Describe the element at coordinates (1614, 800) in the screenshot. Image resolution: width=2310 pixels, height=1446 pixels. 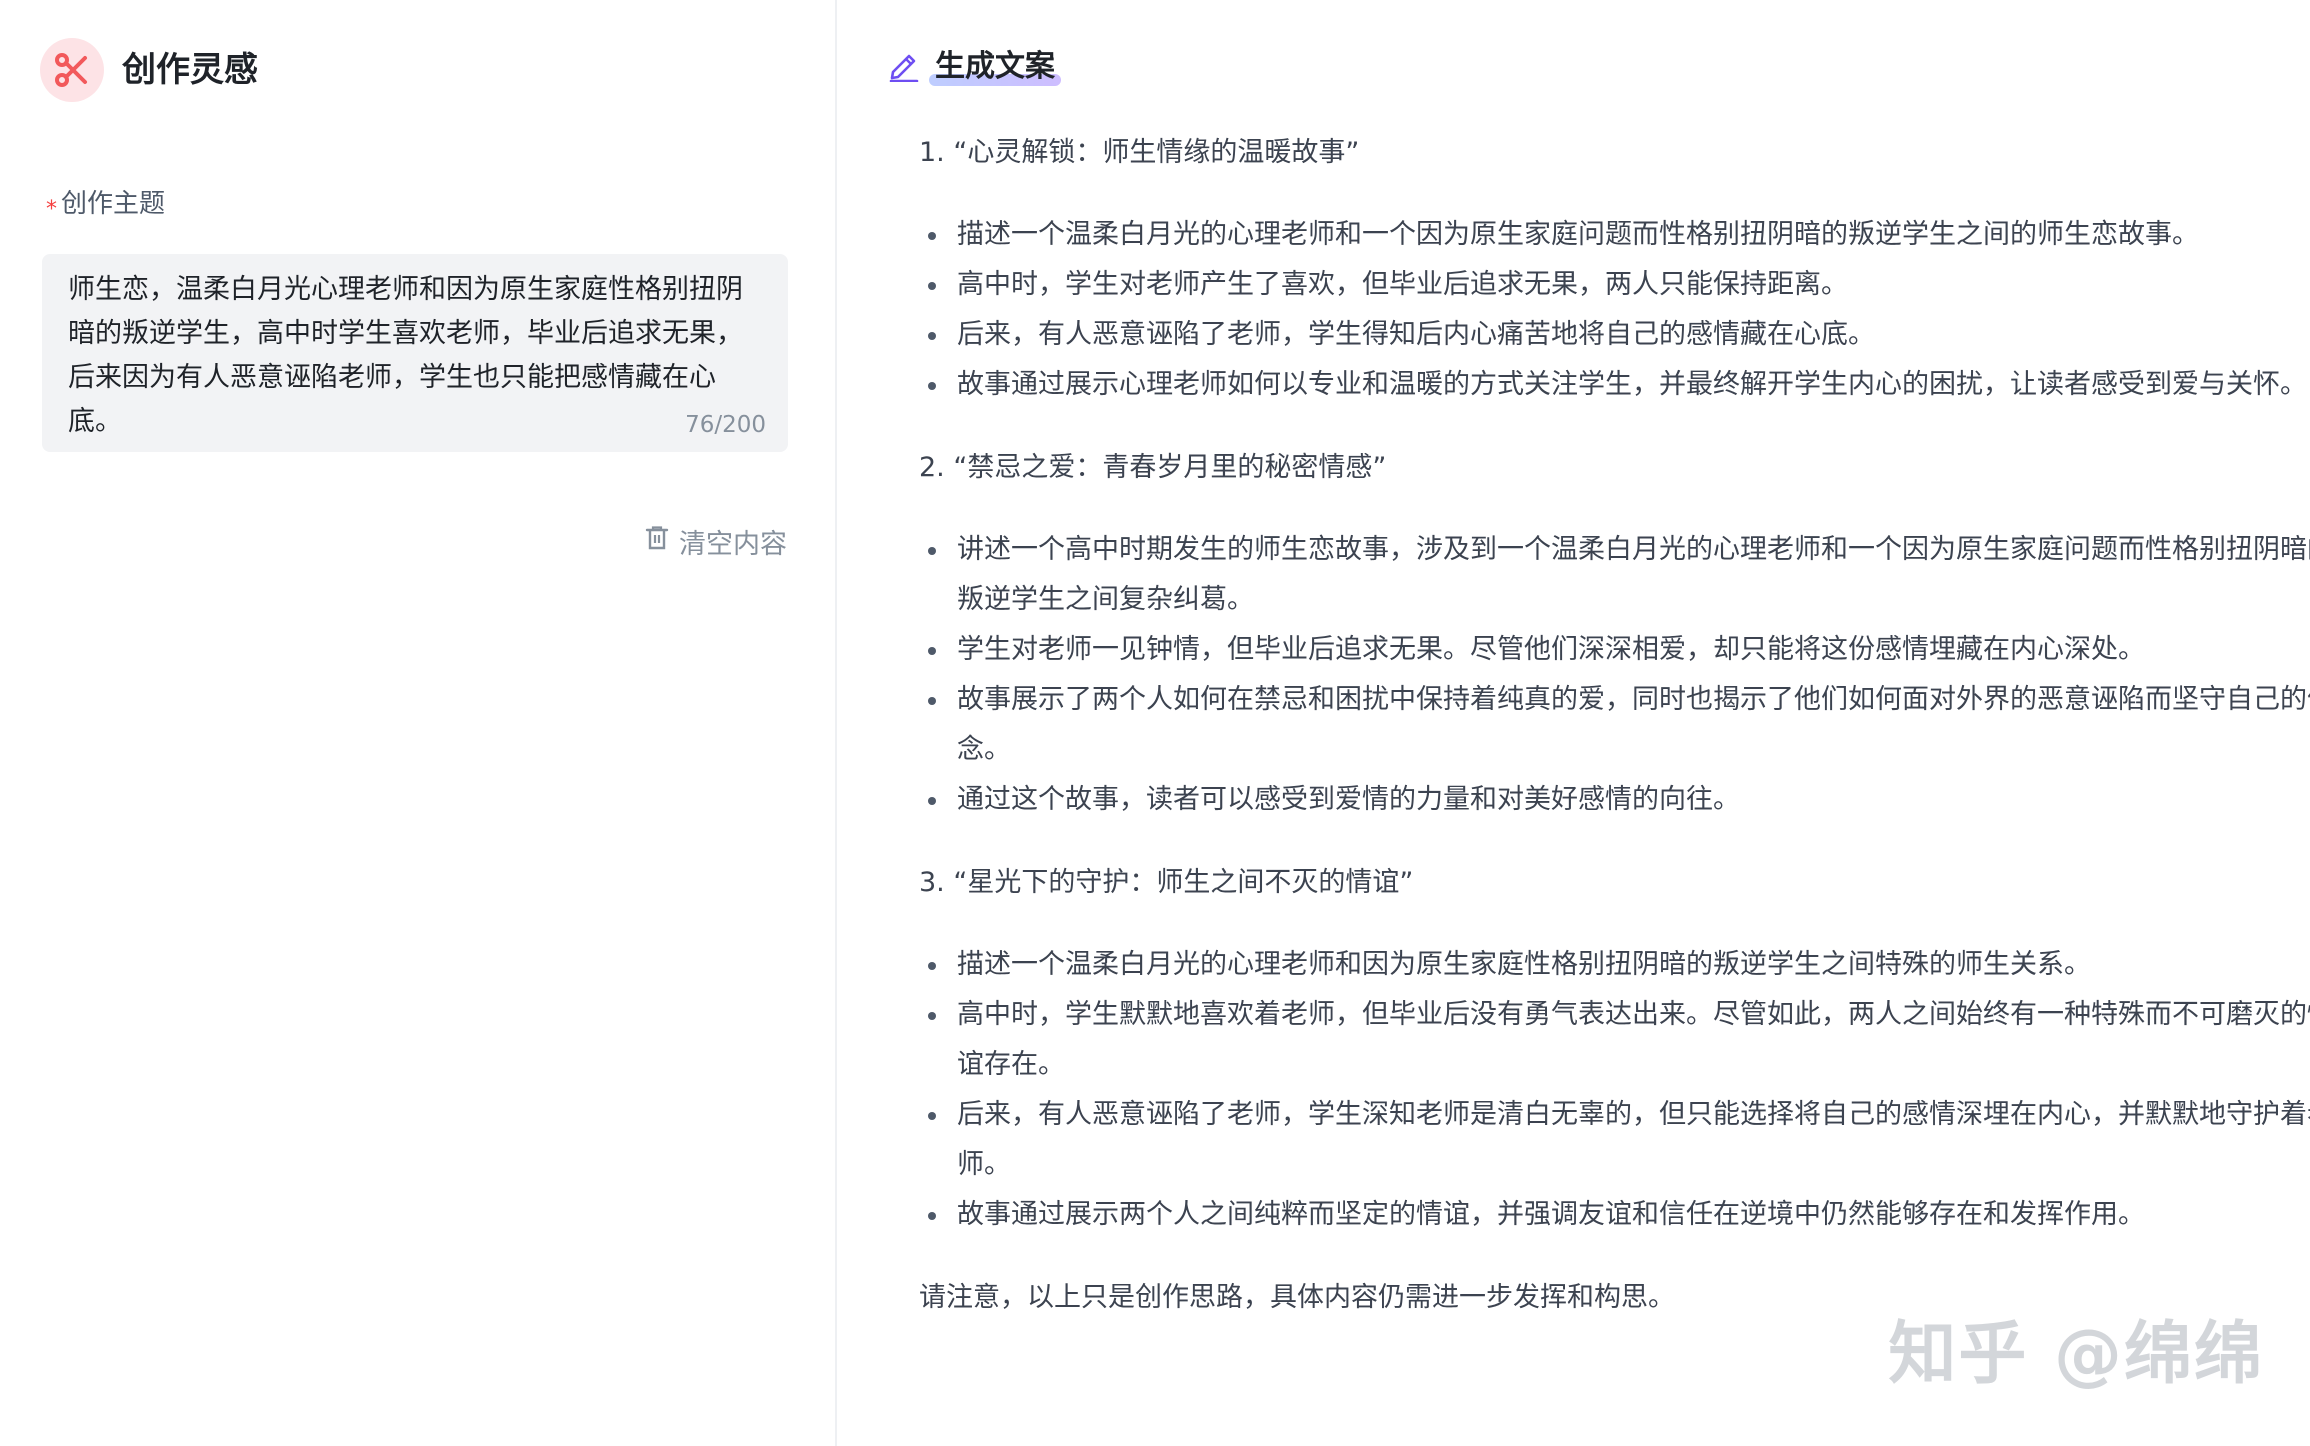
I see `list-item: 通过这个故事，读者可以感受到爱情的力量和对美好感情的向往。` at that location.